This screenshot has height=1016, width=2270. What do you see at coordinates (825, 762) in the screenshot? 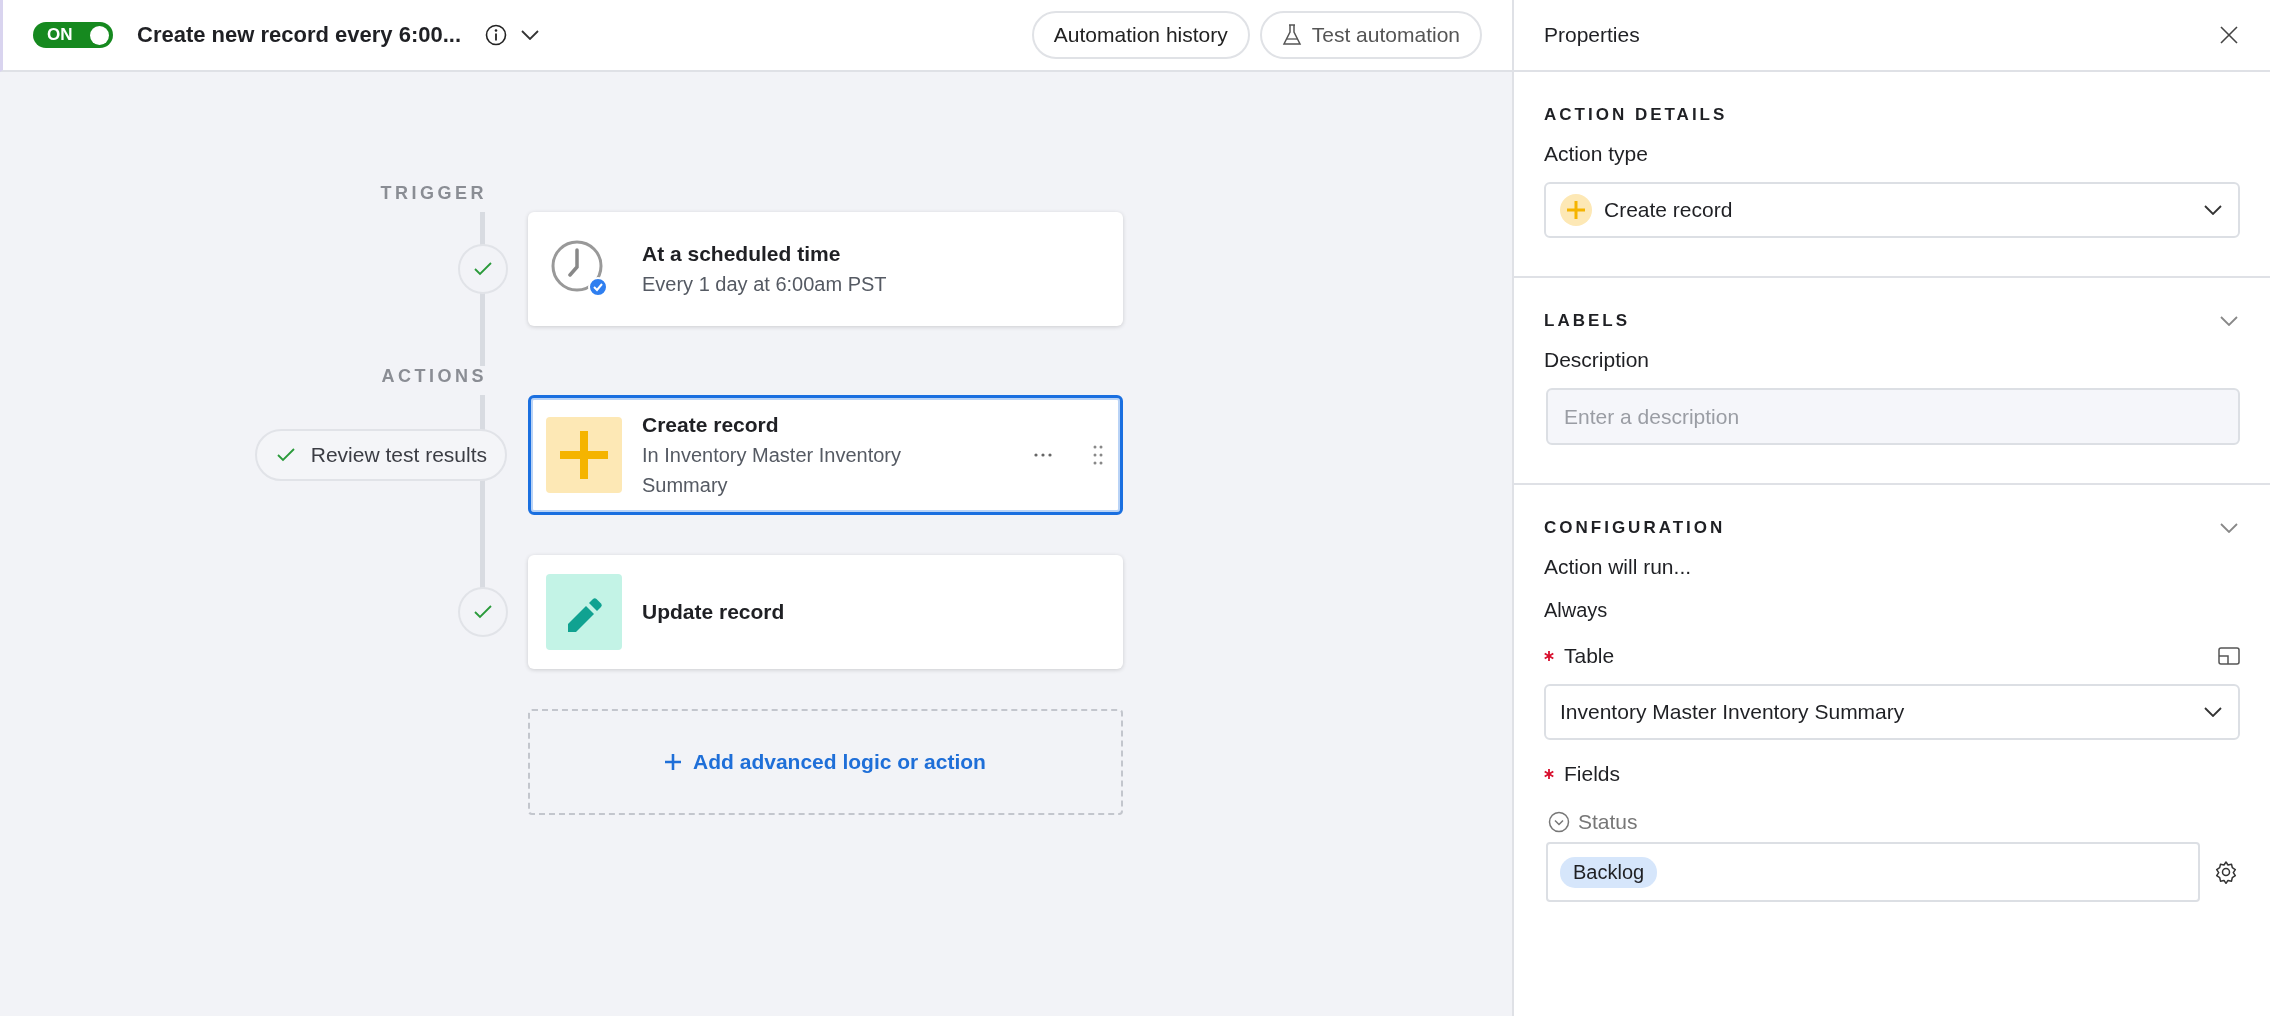
I see `add-step-button: Add advanced logic or action` at bounding box center [825, 762].